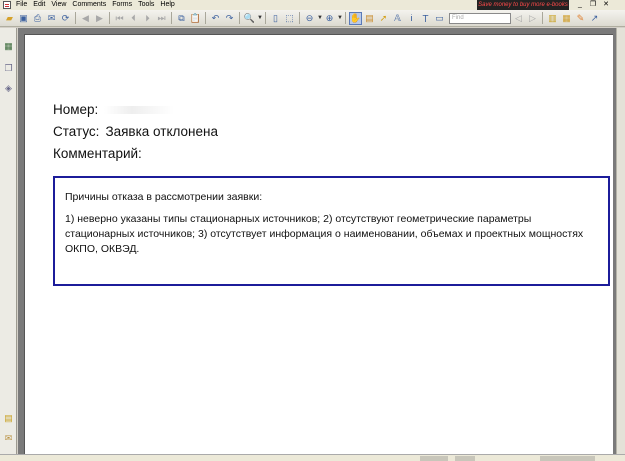  I want to click on snapshot-icon: ▤, so click(369, 18).